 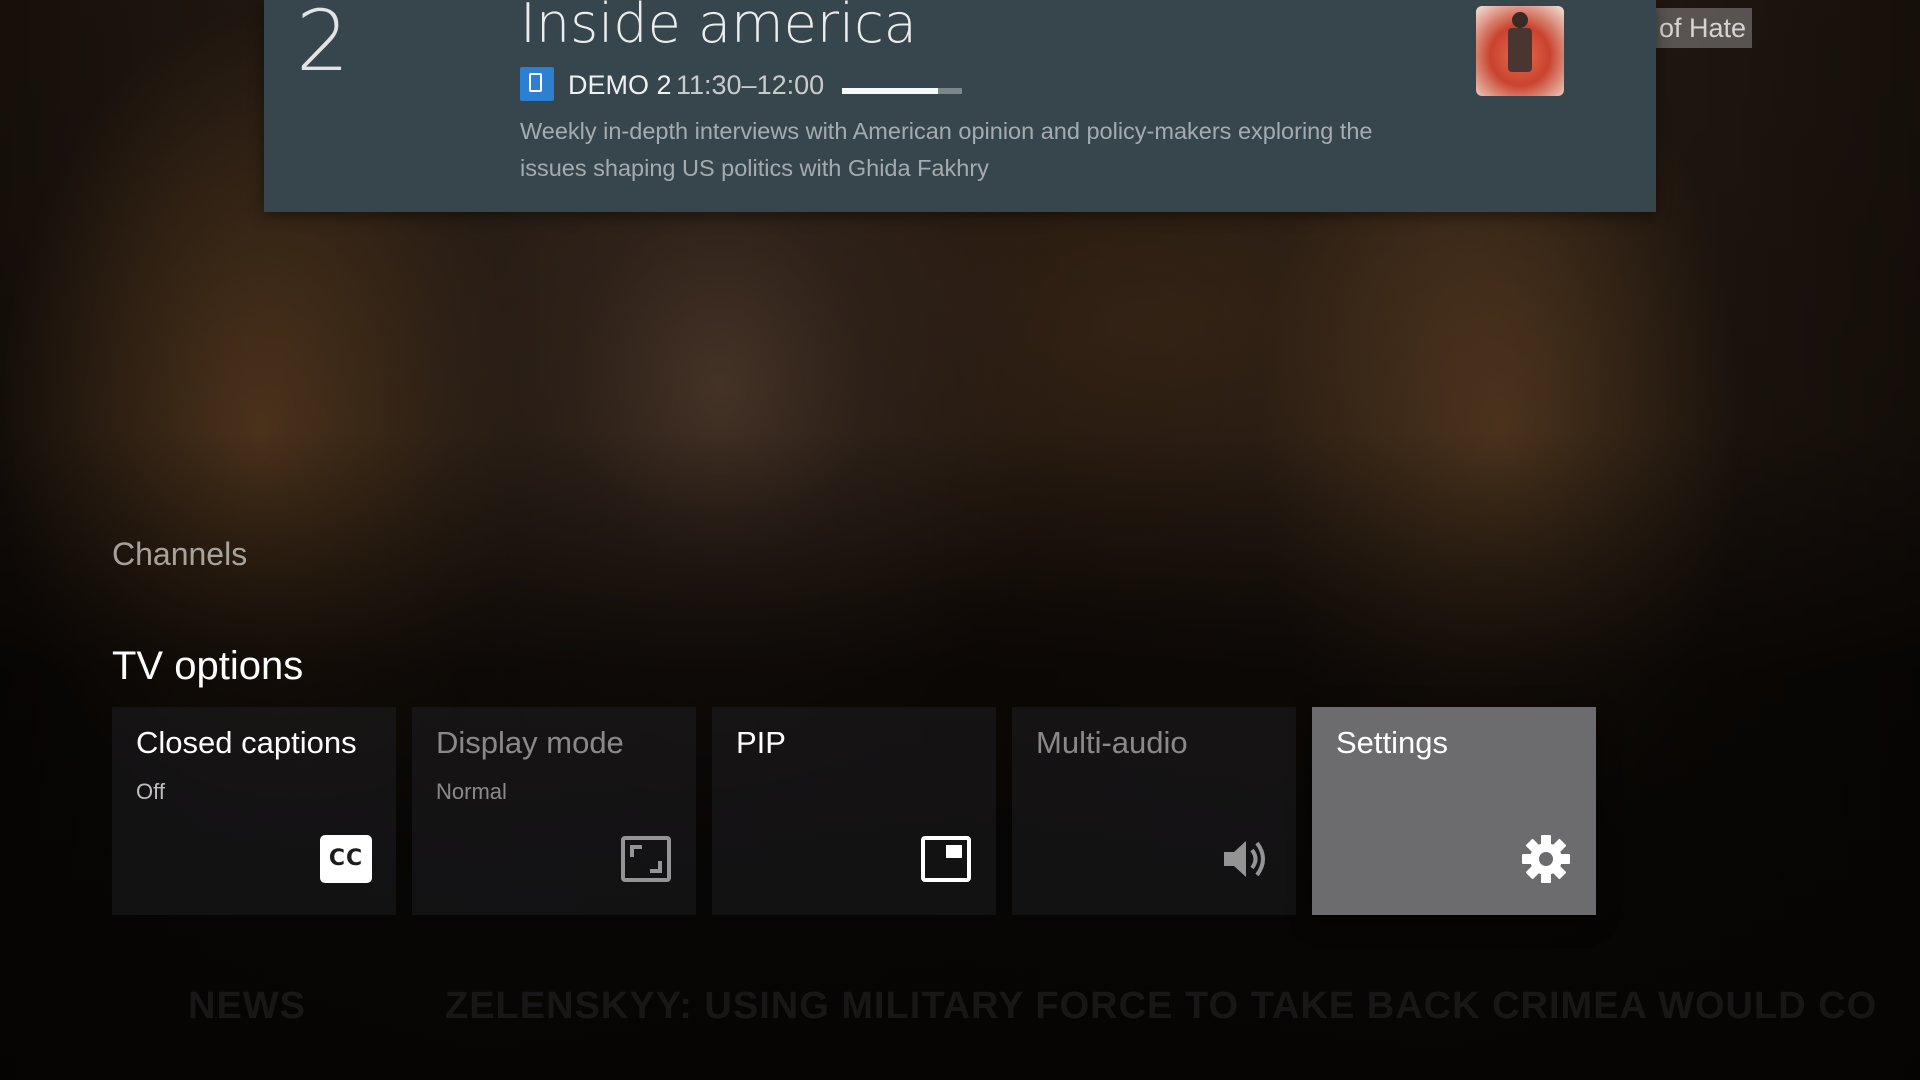 What do you see at coordinates (718, 27) in the screenshot?
I see `program-title: Inside america` at bounding box center [718, 27].